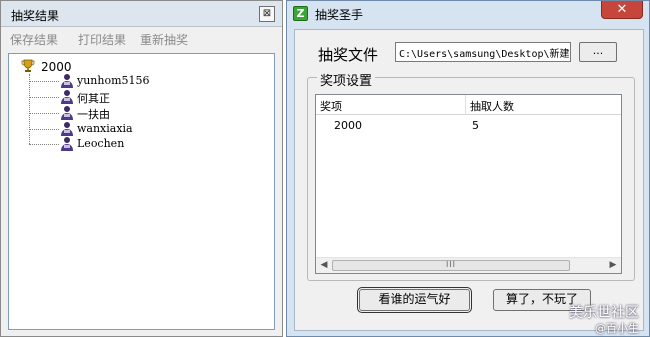  I want to click on scroll-thumb: III, so click(451, 265).